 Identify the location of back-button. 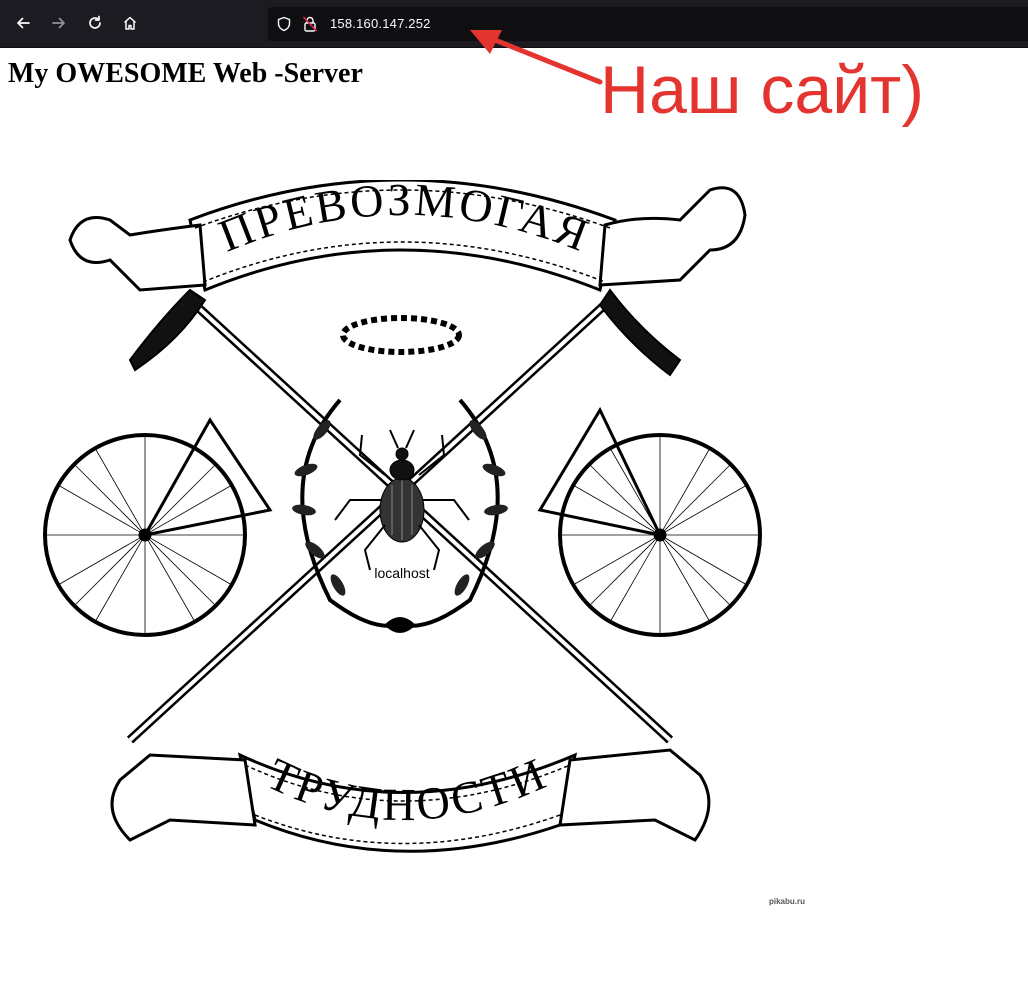
(23, 23).